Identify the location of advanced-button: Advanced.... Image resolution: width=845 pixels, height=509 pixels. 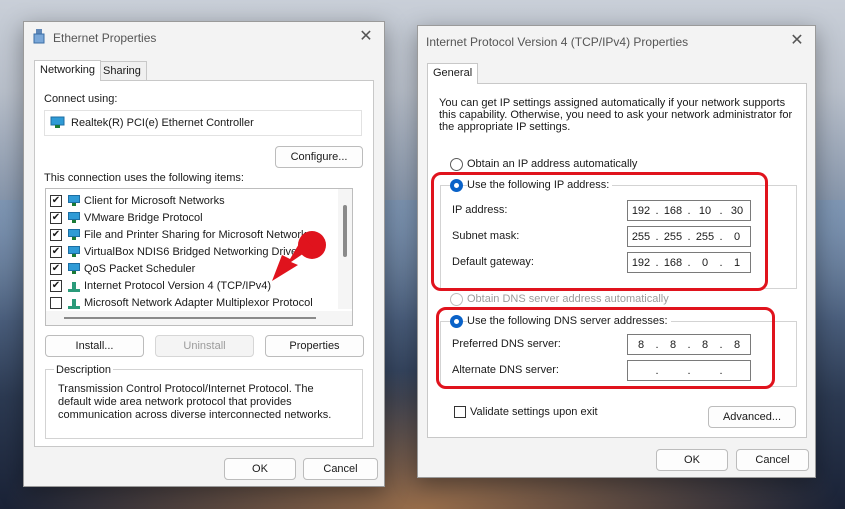
(752, 417).